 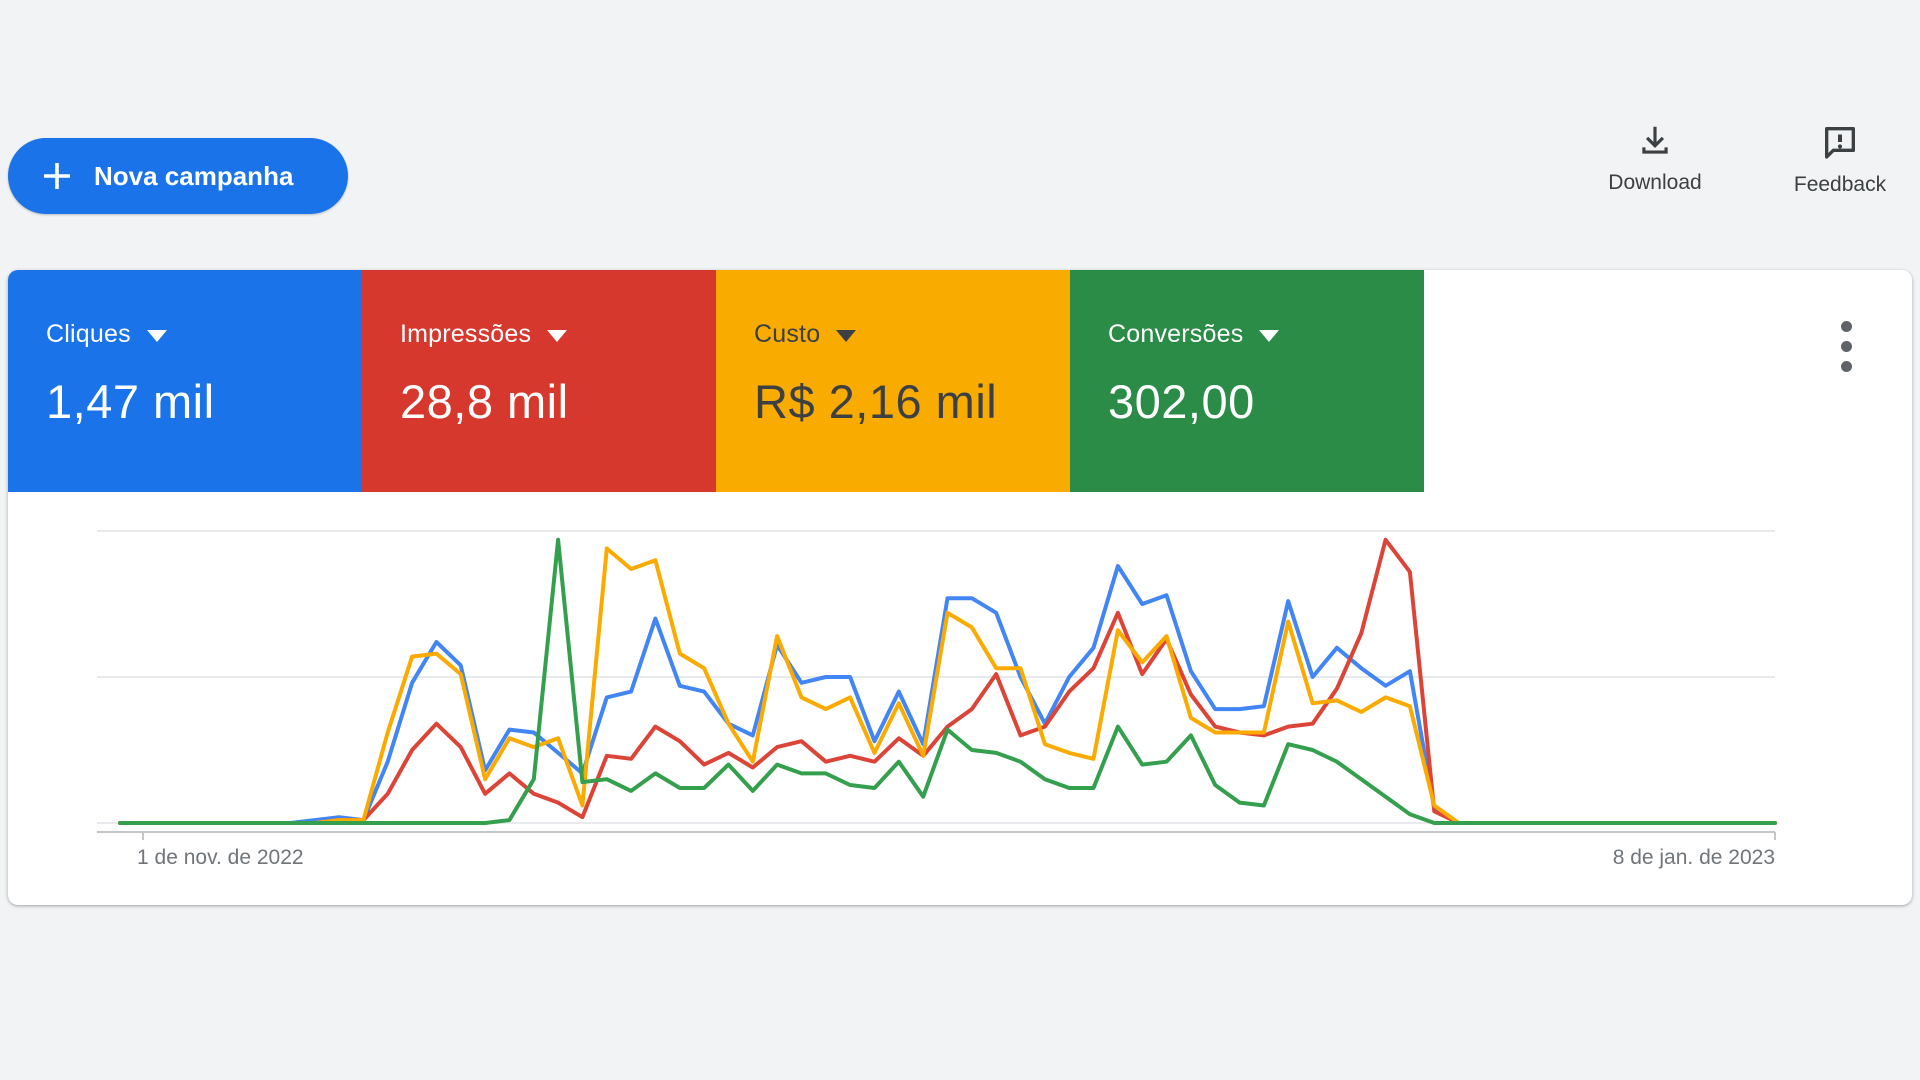 I want to click on download-button: Download, so click(x=1655, y=158).